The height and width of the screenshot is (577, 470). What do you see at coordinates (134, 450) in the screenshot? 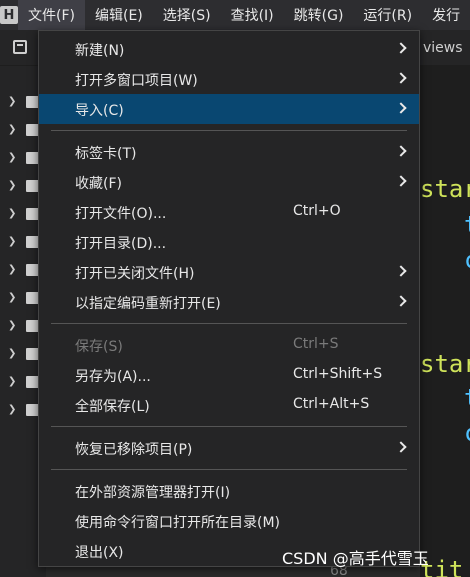
I see `menu-item-label: 恢复已移除项目(P)` at bounding box center [134, 450].